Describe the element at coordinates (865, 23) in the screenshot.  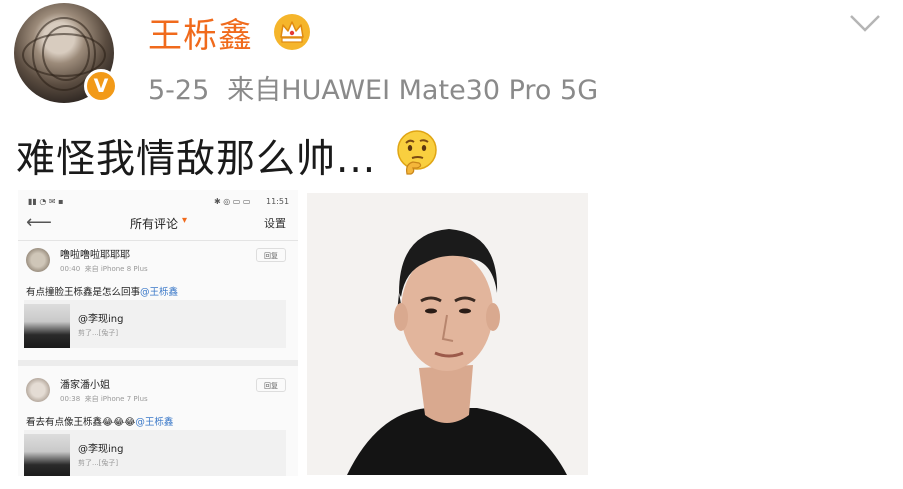
I see `chevron-down-icon` at that location.